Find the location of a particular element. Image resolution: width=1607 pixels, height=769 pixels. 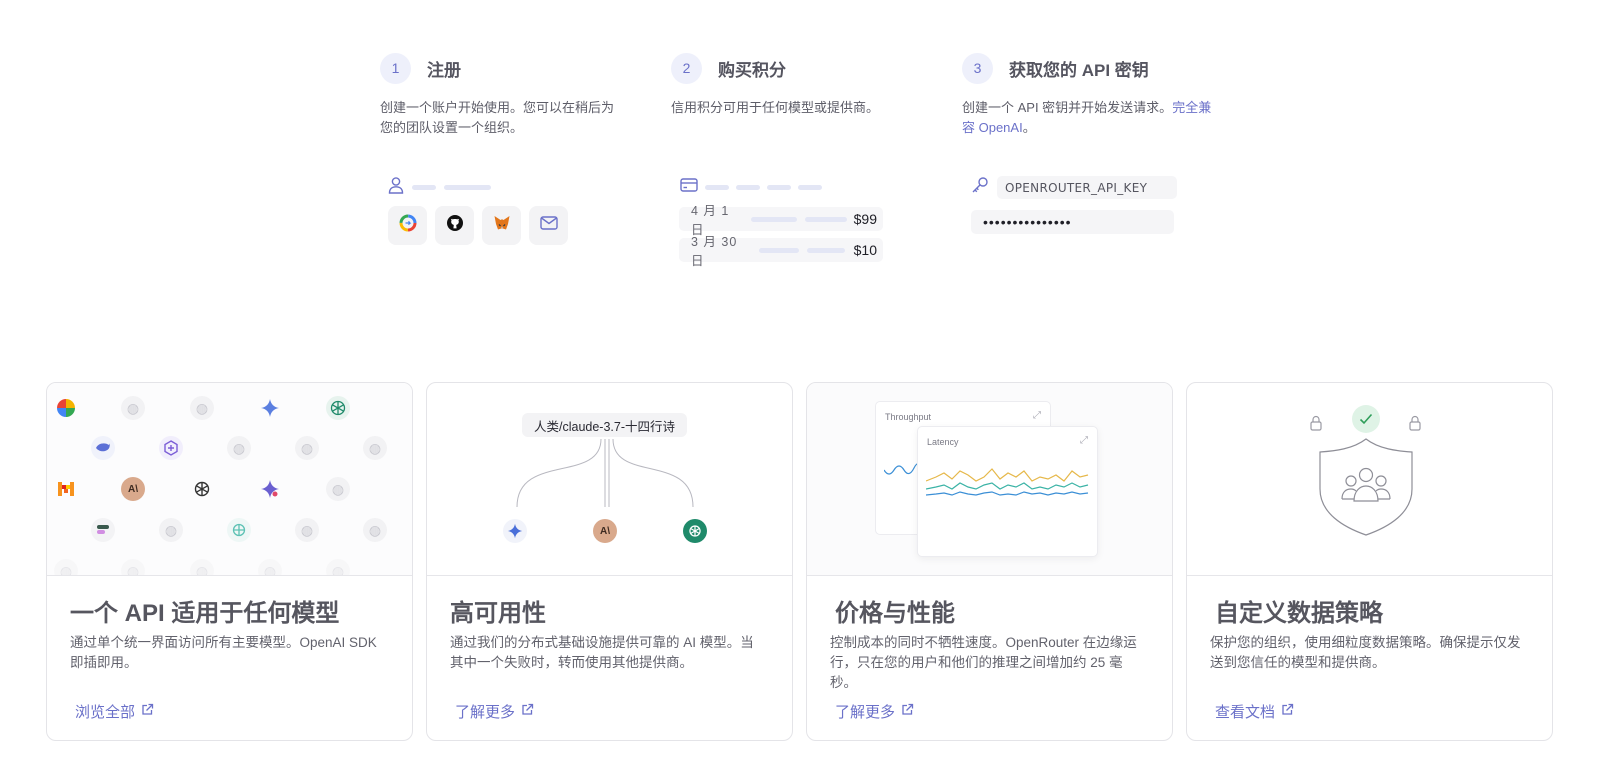

metamask-icon is located at coordinates (502, 225).